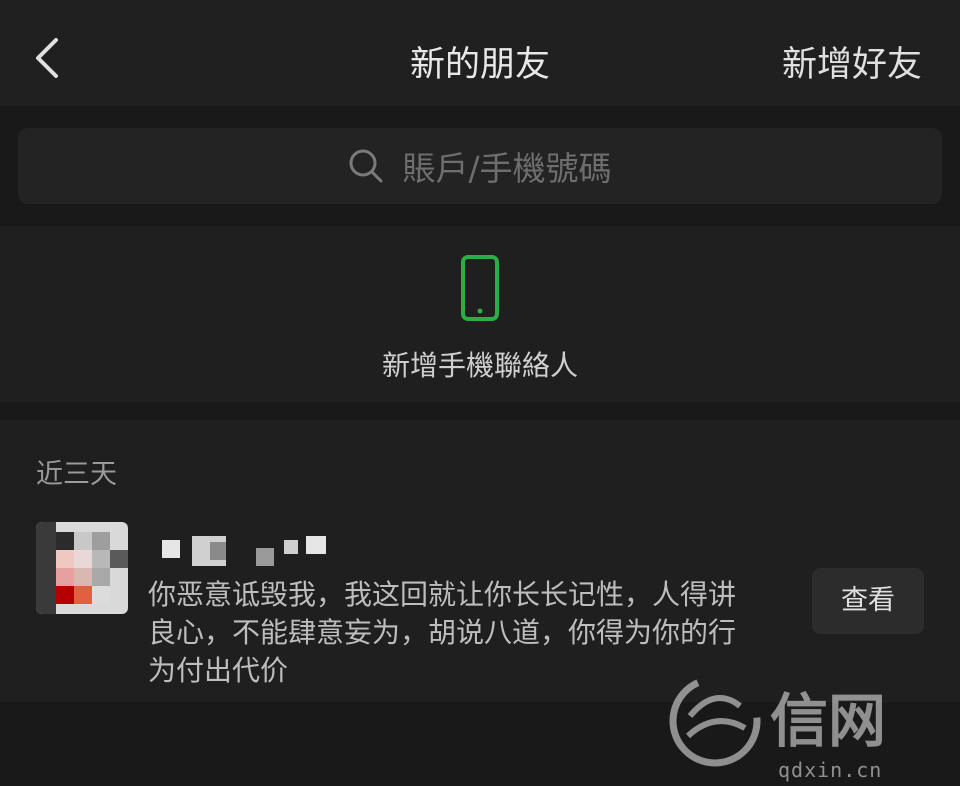  I want to click on section-heading: 近三天, so click(76, 474).